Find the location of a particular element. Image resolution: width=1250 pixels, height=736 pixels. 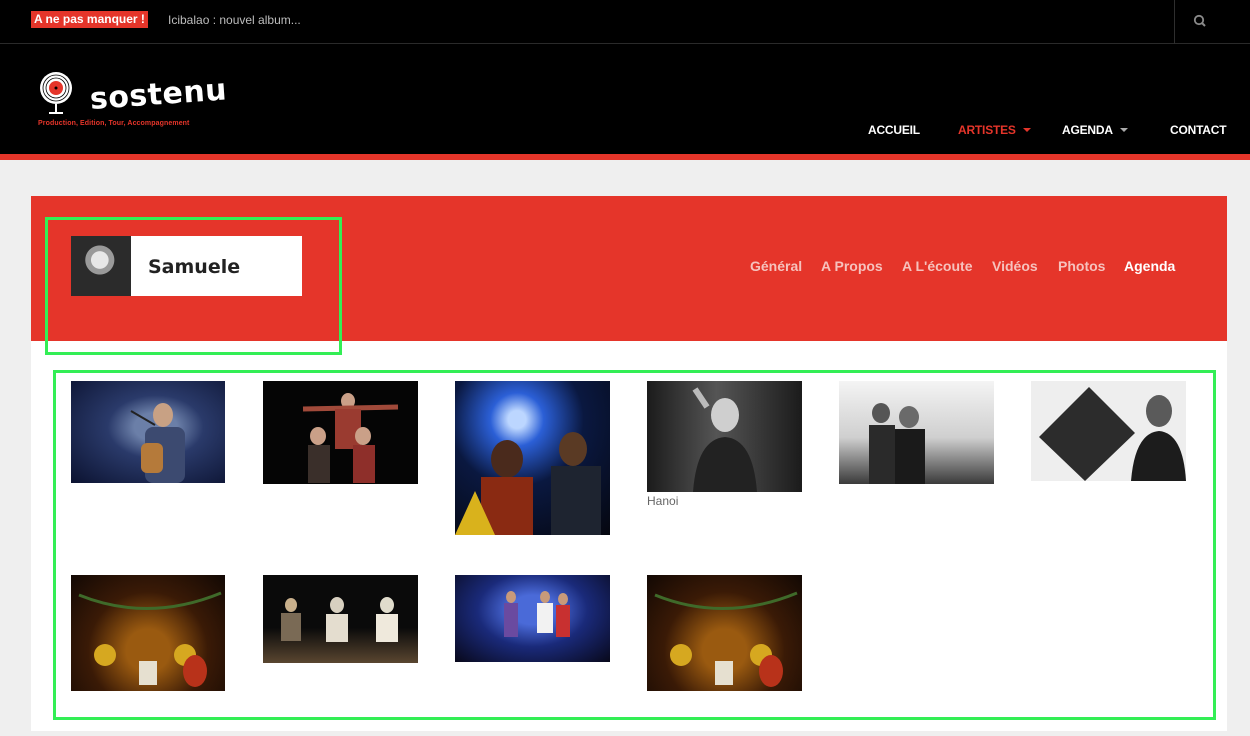

nav-label: ACCUEIL is located at coordinates (894, 130).